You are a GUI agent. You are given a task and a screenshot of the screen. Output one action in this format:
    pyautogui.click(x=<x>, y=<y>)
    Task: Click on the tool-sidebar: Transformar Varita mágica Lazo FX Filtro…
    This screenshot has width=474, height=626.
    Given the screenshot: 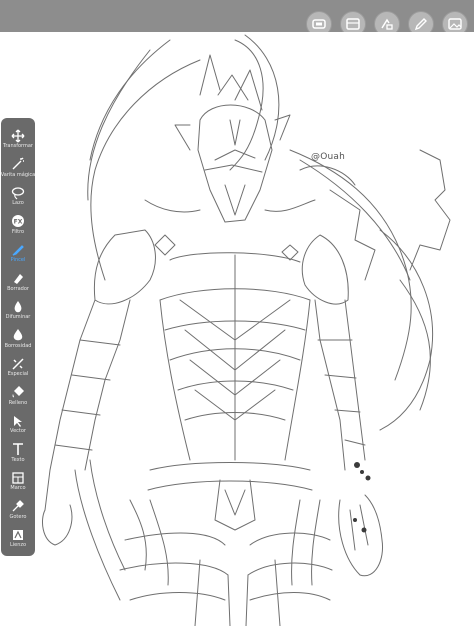 What is the action you would take?
    pyautogui.click(x=18, y=337)
    